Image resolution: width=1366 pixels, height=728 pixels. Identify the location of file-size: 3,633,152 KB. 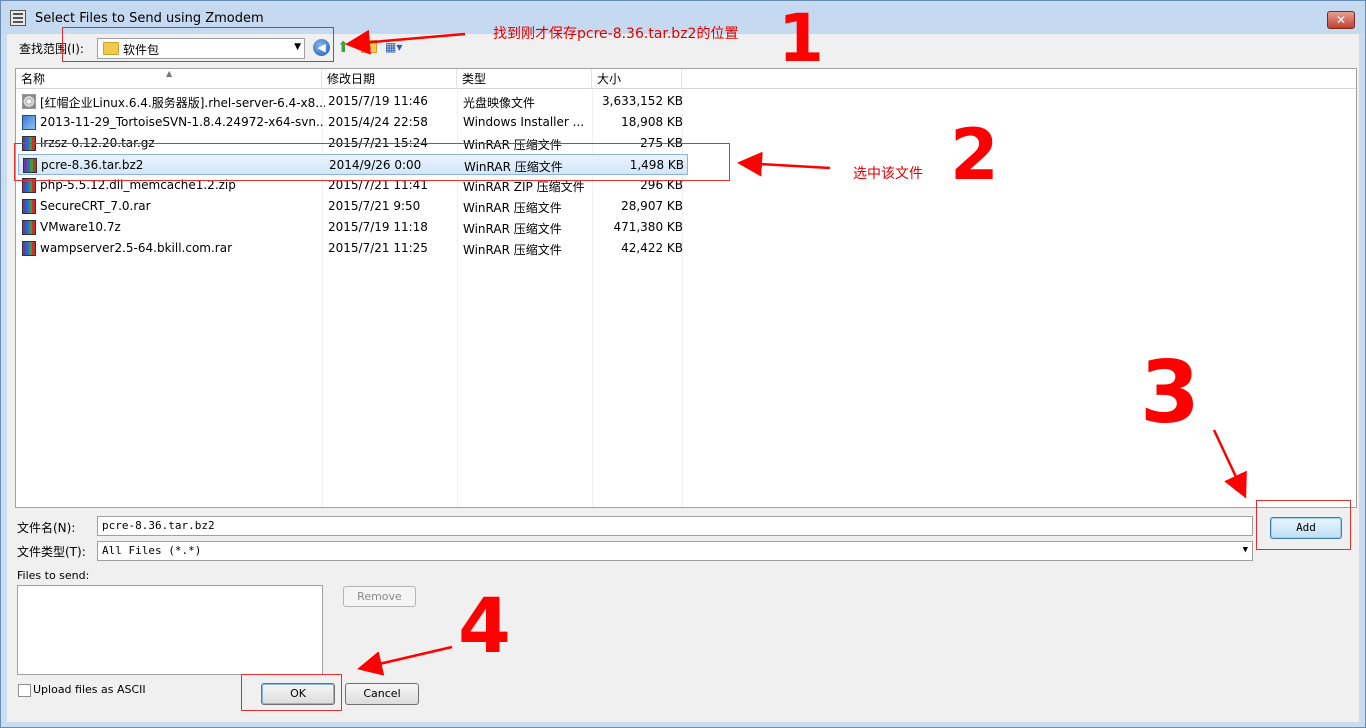
(642, 101).